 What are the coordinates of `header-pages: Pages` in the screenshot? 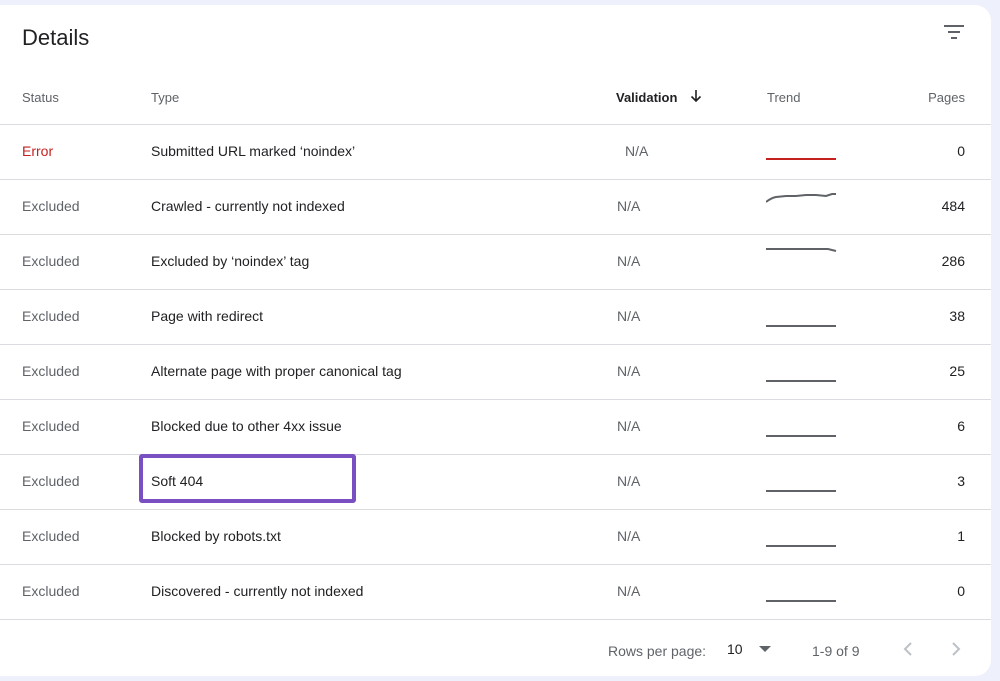 It's located at (946, 97).